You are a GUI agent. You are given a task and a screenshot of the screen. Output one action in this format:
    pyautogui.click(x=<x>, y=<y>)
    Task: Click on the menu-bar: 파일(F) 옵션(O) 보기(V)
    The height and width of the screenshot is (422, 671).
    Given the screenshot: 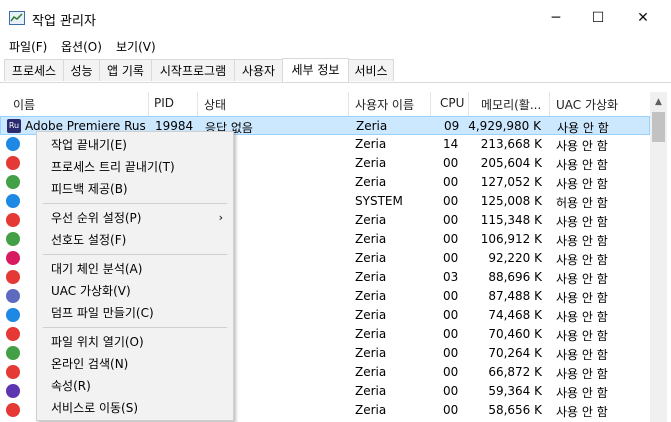 What is the action you would take?
    pyautogui.click(x=335, y=46)
    